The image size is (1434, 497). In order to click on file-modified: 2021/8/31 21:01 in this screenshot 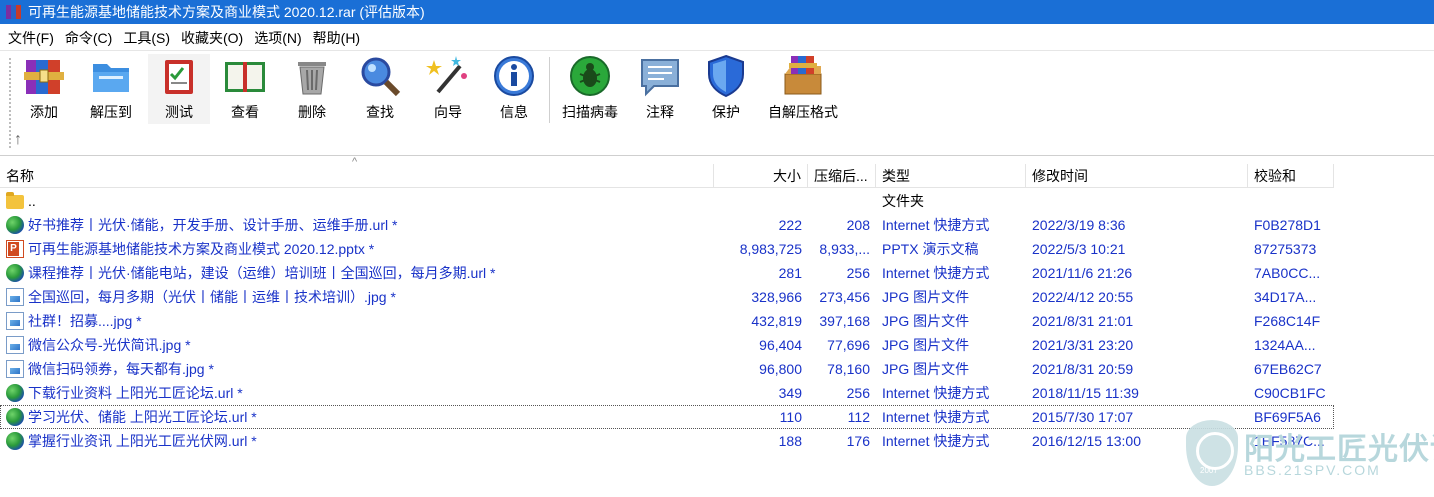, I will do `click(1083, 321)`.